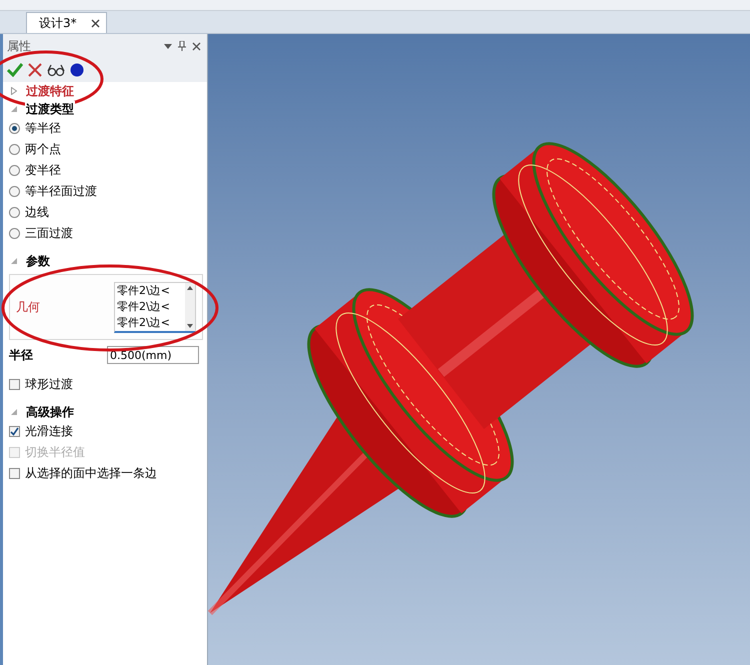 This screenshot has width=750, height=665. What do you see at coordinates (14, 91) in the screenshot?
I see `collapsed-arrow-icon` at bounding box center [14, 91].